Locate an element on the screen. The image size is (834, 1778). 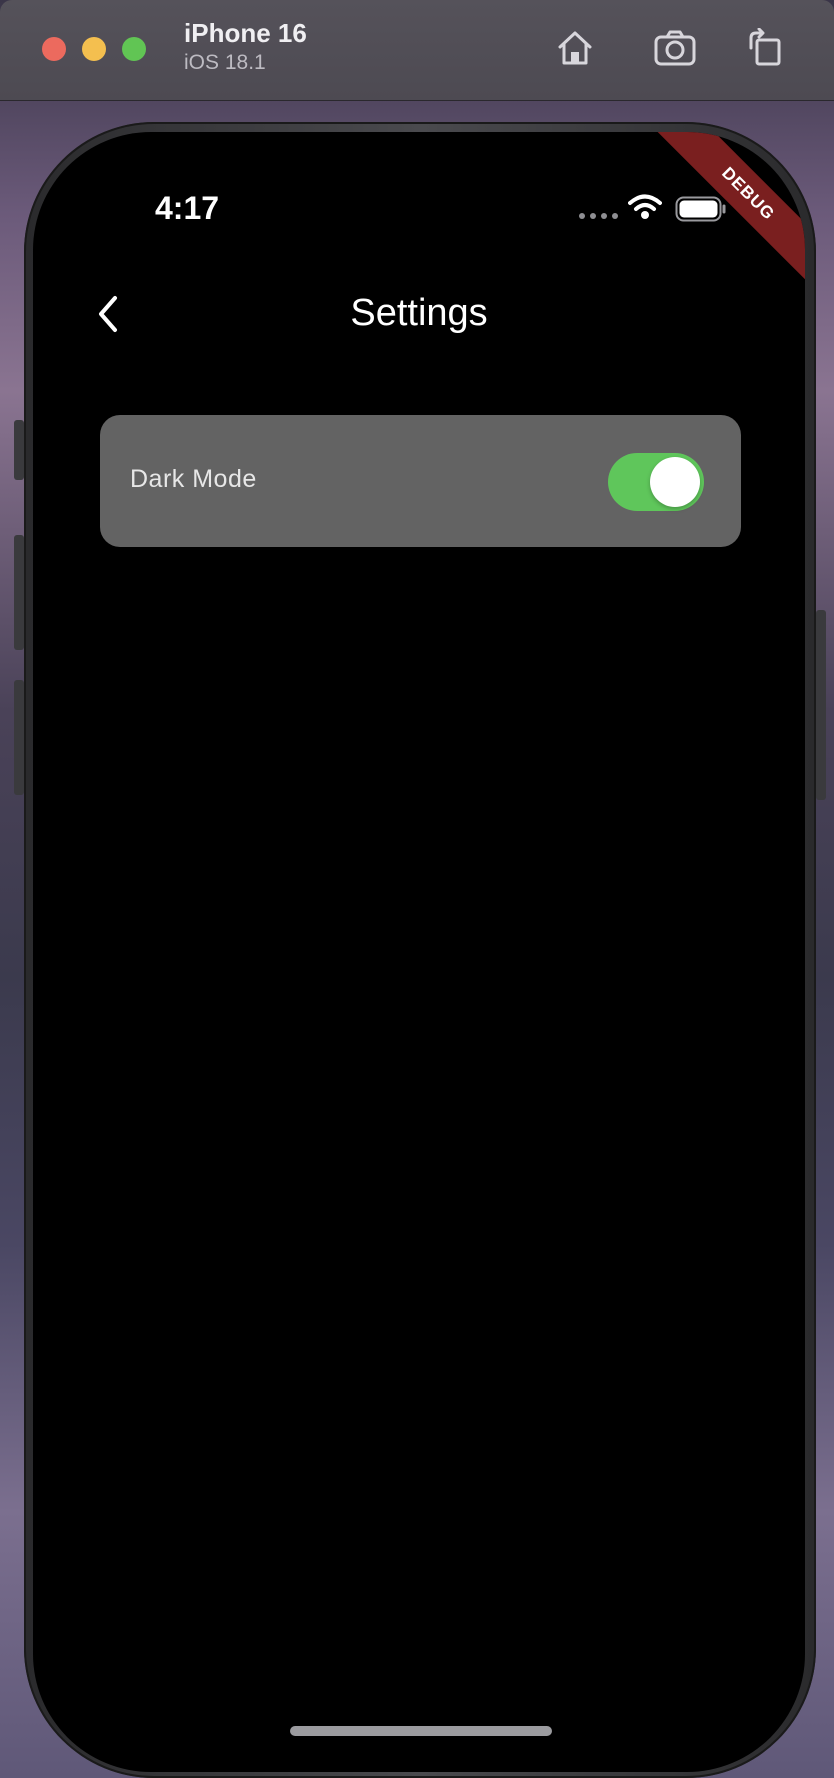
settings-row-dark-mode: Dark Mode is located at coordinates (420, 481).